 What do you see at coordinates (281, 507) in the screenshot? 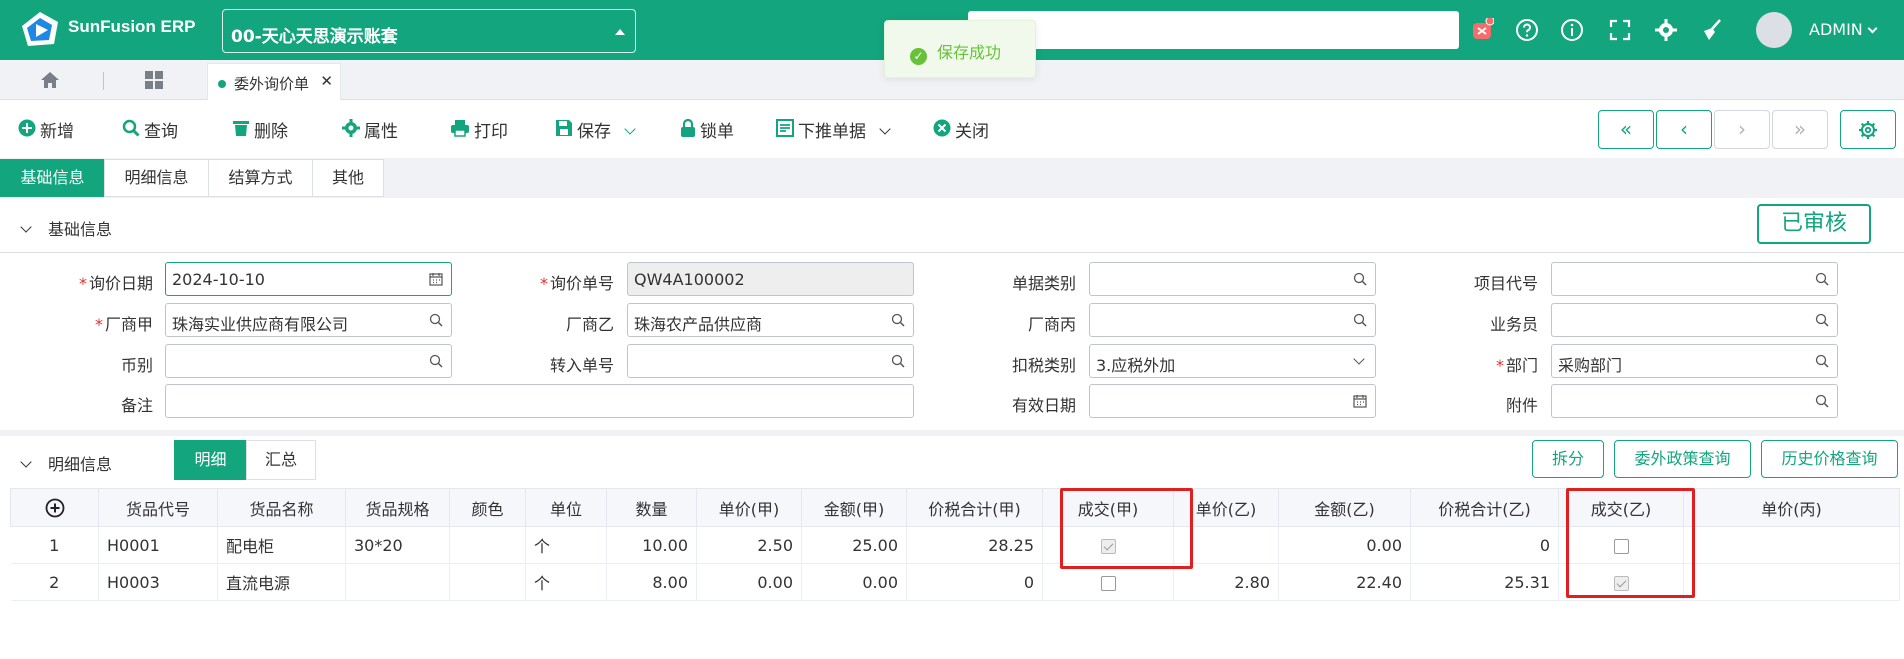
I see `column-header: 货品名称` at bounding box center [281, 507].